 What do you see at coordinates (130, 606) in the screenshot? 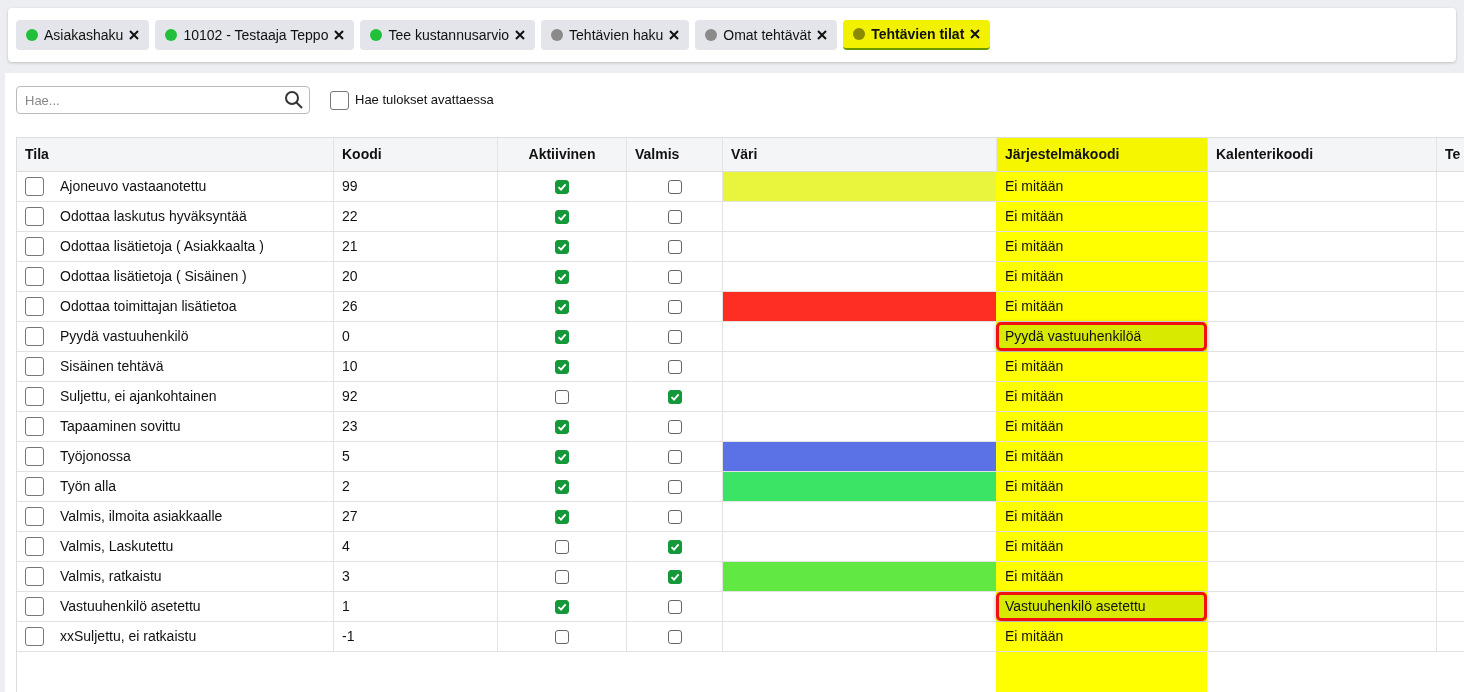
I see `table-cell-text: Vastuuhenkilö asetettu` at bounding box center [130, 606].